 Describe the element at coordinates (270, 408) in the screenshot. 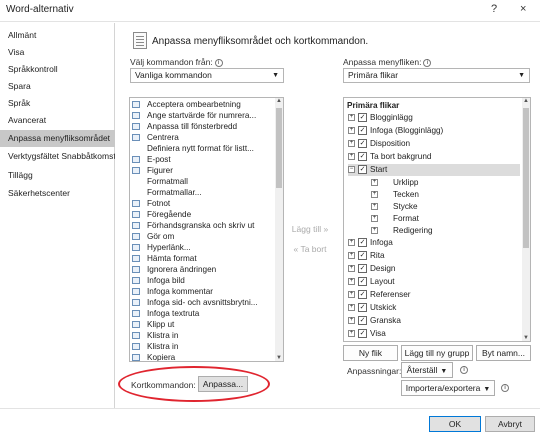

I see `footer-divider` at that location.